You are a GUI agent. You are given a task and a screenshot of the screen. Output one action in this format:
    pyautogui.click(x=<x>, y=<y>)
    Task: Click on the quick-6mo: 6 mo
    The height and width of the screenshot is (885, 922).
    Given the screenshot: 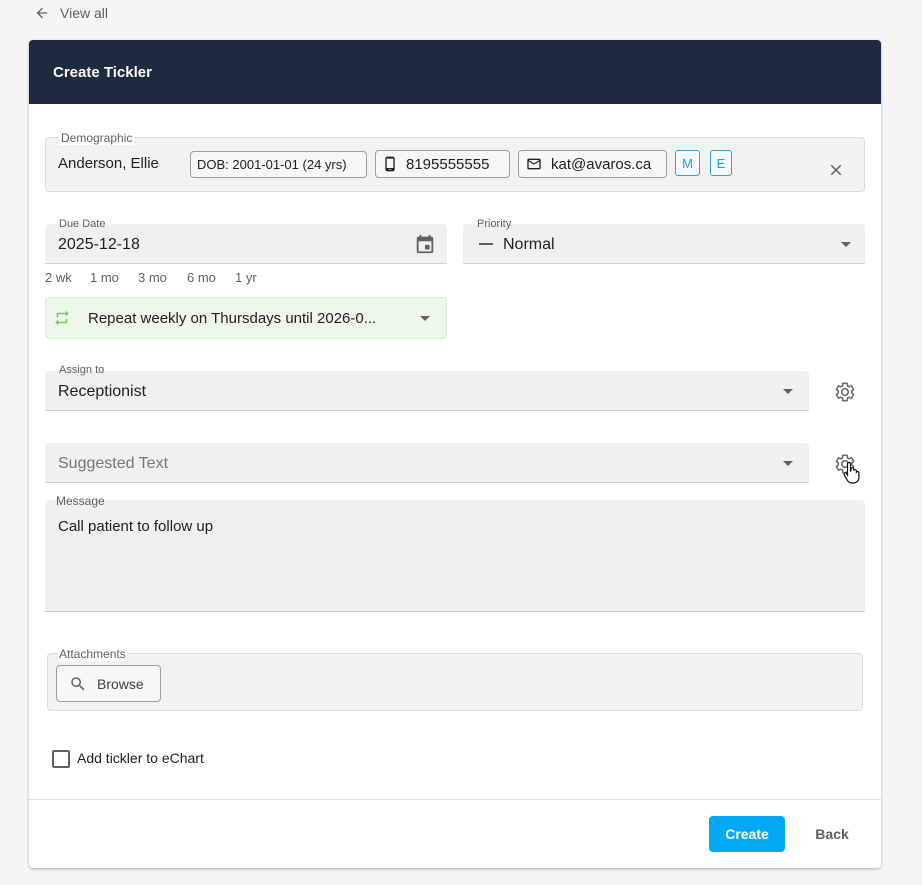 What is the action you would take?
    pyautogui.click(x=201, y=277)
    